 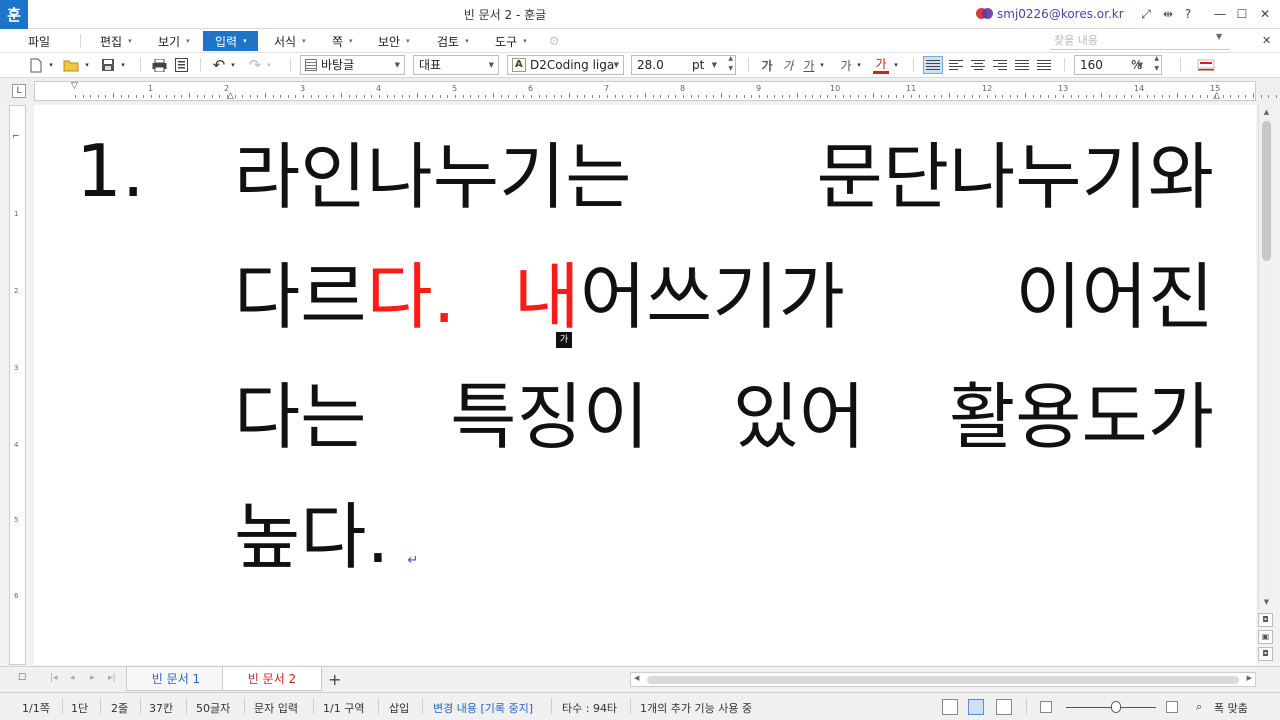 What do you see at coordinates (39, 41) in the screenshot?
I see `menu-file: 파일` at bounding box center [39, 41].